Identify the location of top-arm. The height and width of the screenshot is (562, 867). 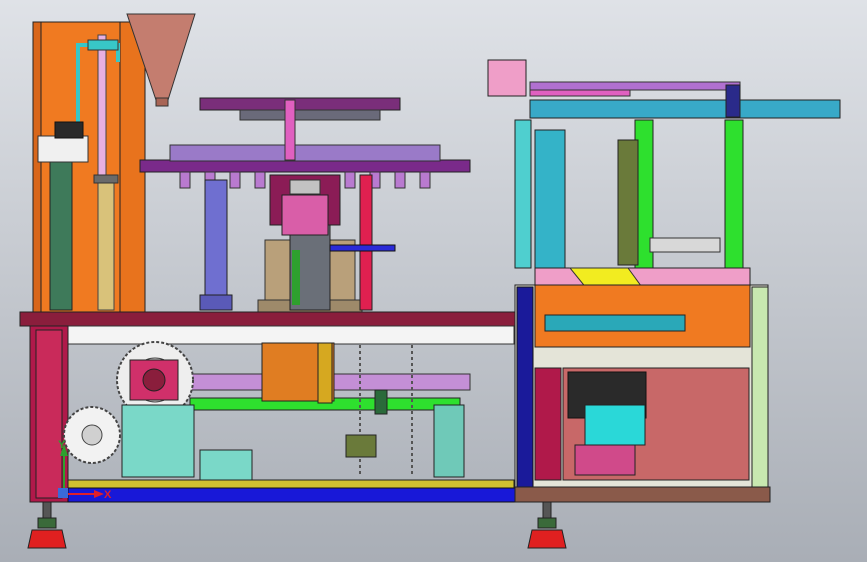
(290, 130).